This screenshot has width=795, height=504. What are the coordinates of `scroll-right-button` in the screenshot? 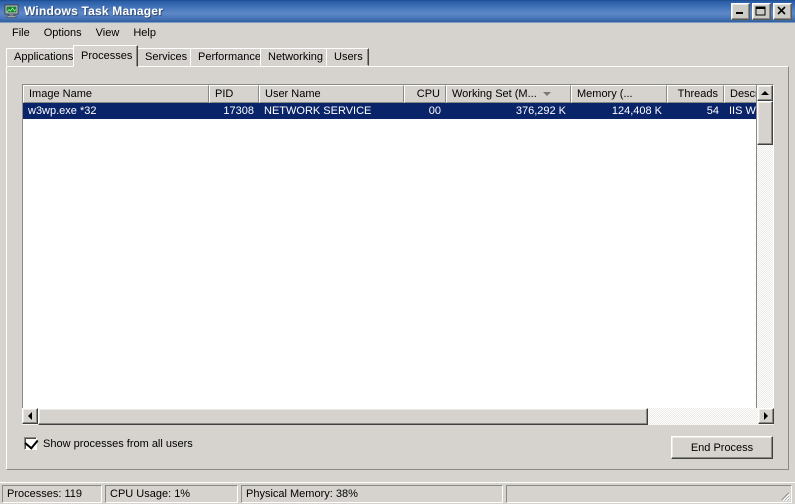 It's located at (766, 416).